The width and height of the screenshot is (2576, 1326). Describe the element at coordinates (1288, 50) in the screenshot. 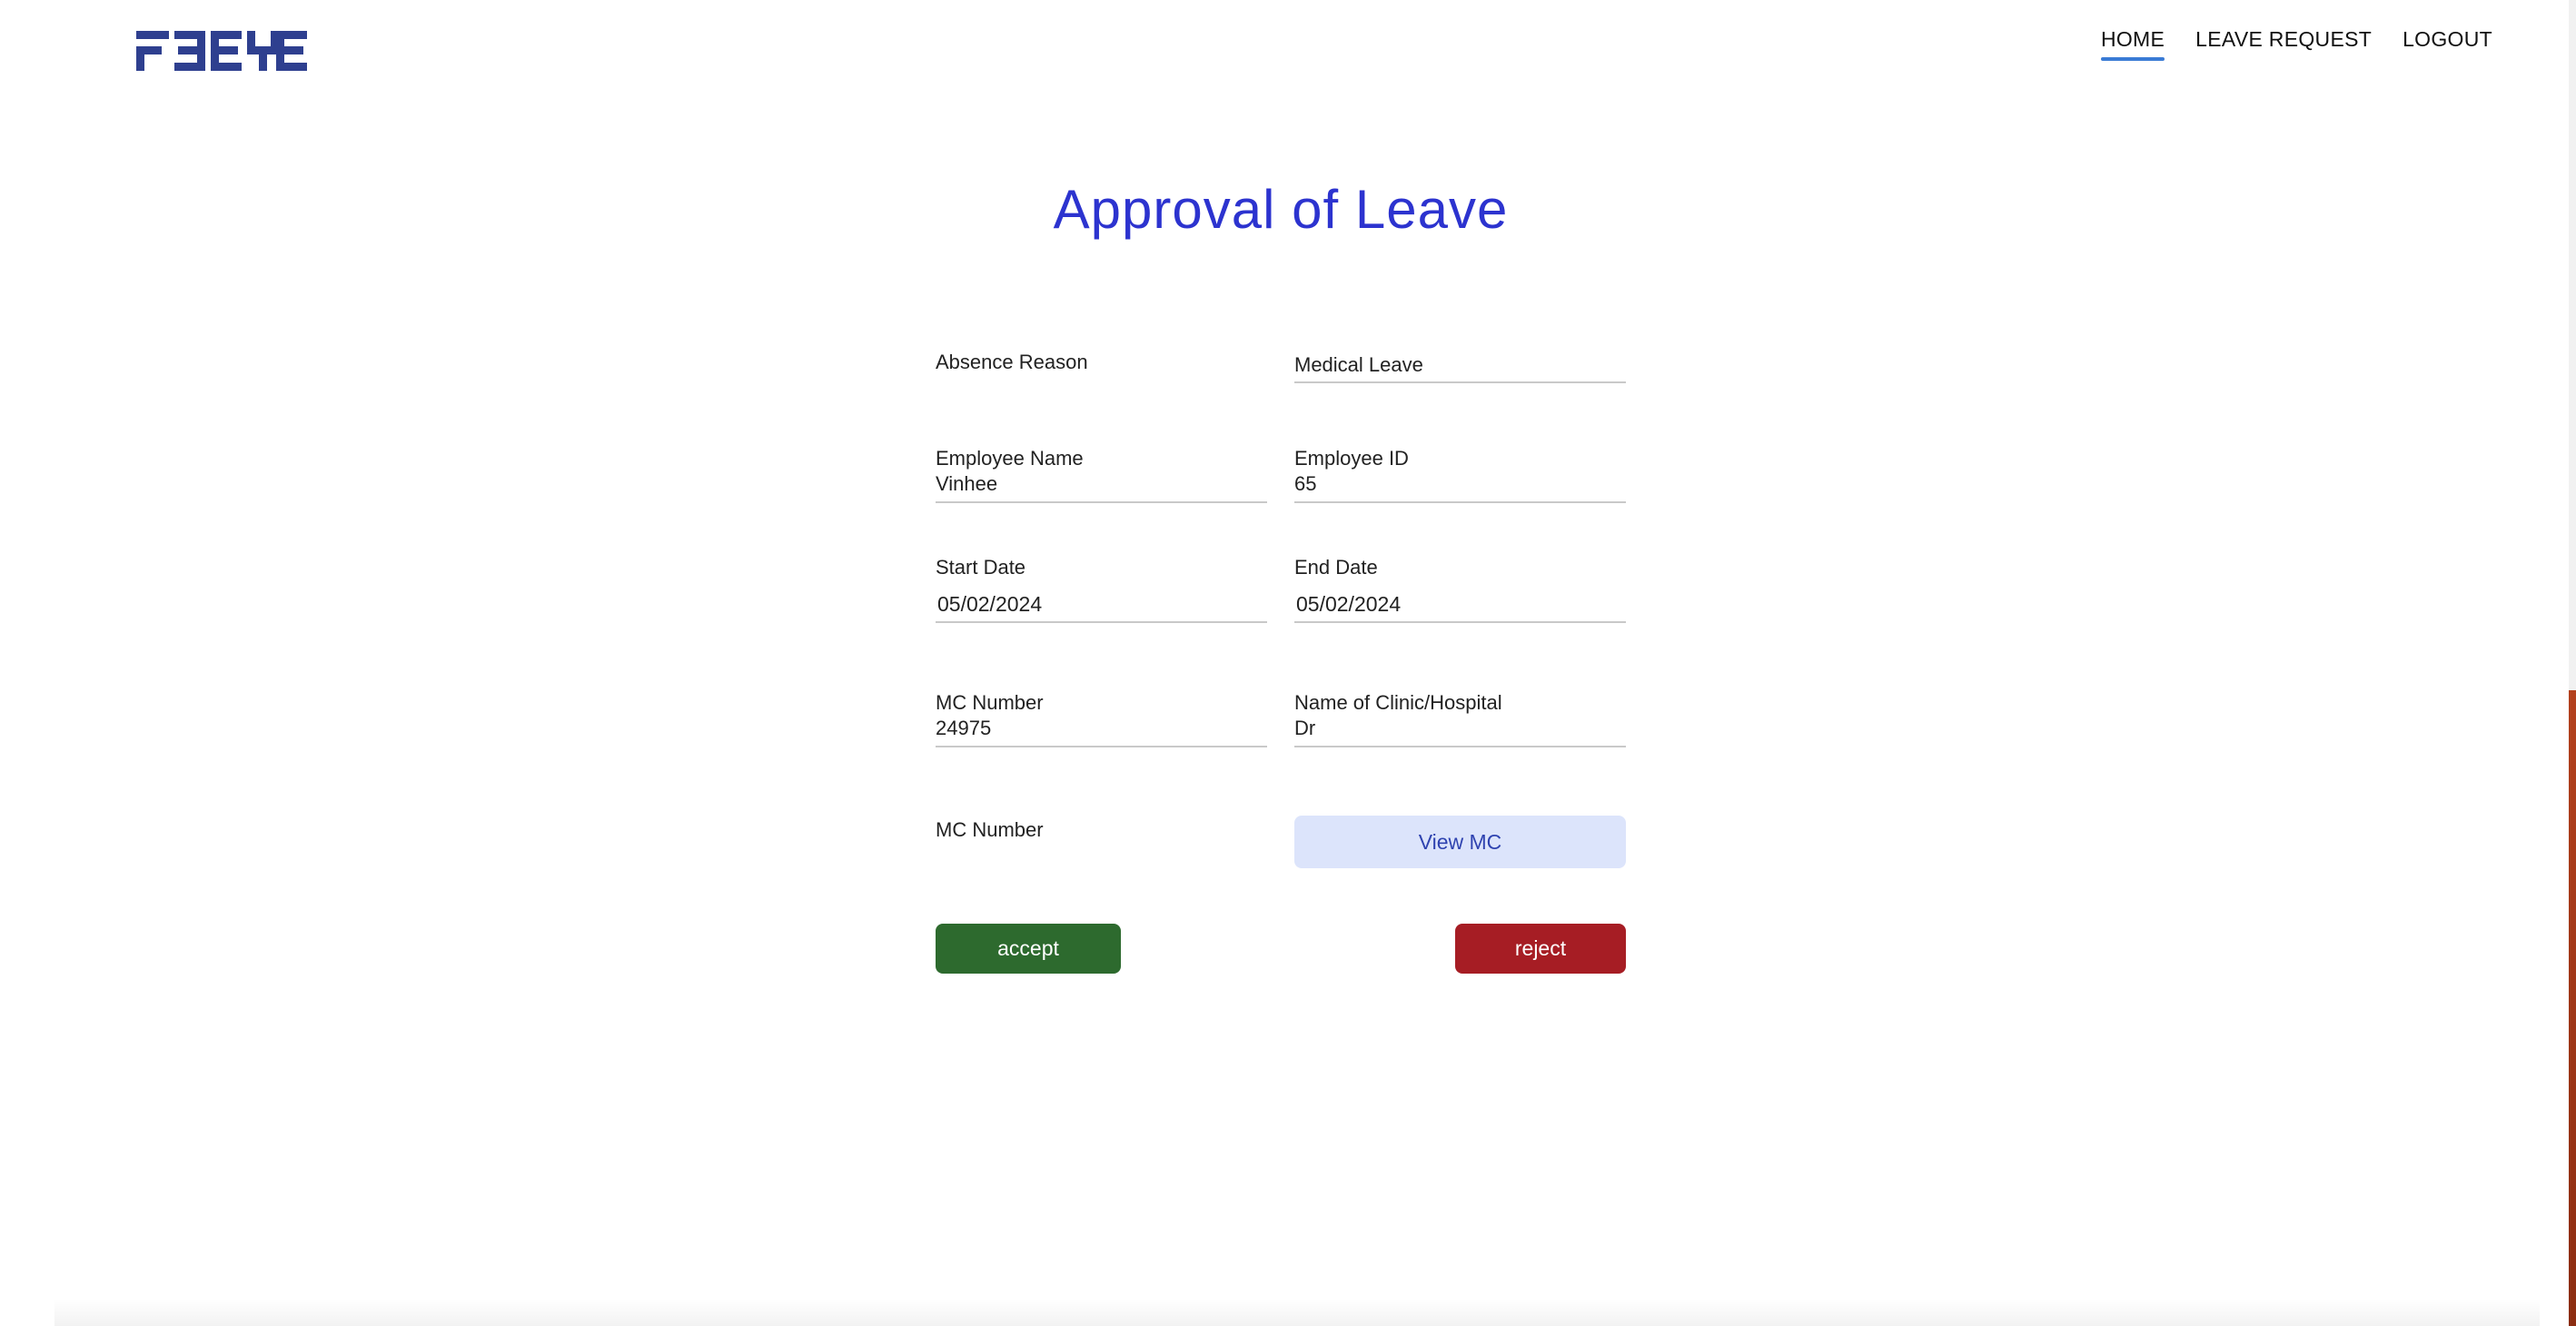

I see `top-header: HOME LEAVE REQUEST LOGOUT` at that location.